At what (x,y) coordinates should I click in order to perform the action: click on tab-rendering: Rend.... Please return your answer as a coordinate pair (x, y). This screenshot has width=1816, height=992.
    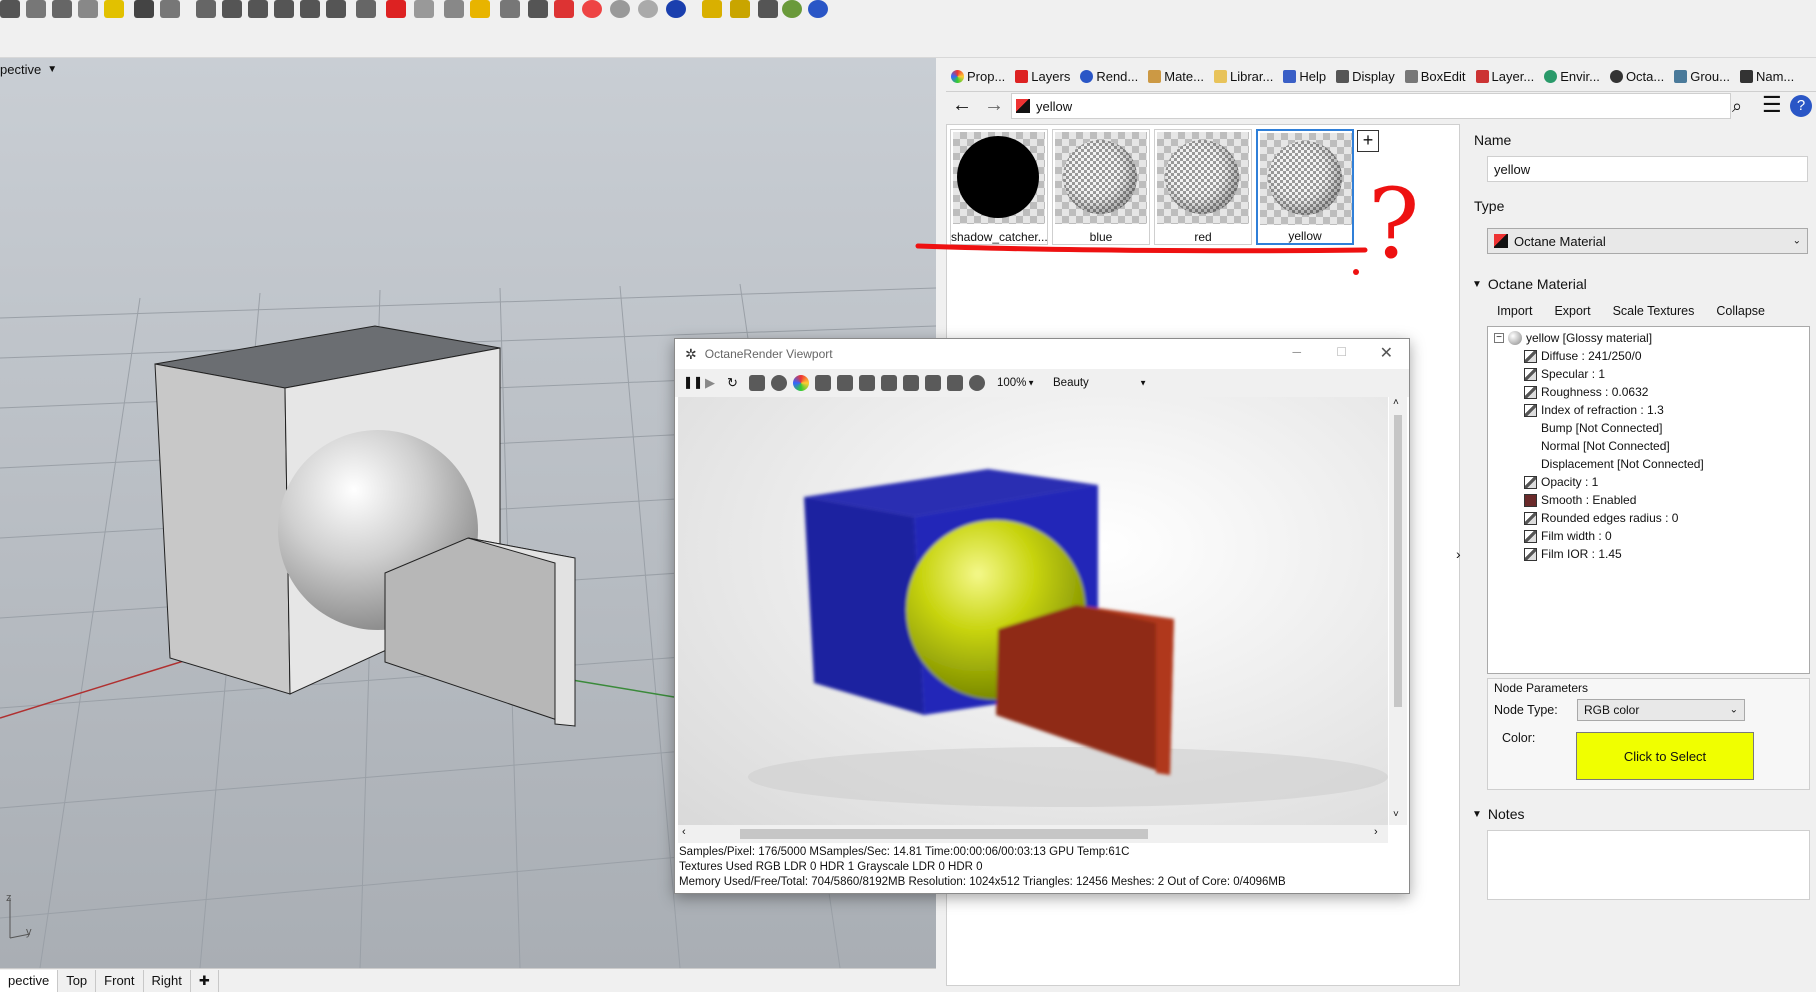
    Looking at the image, I should click on (1109, 77).